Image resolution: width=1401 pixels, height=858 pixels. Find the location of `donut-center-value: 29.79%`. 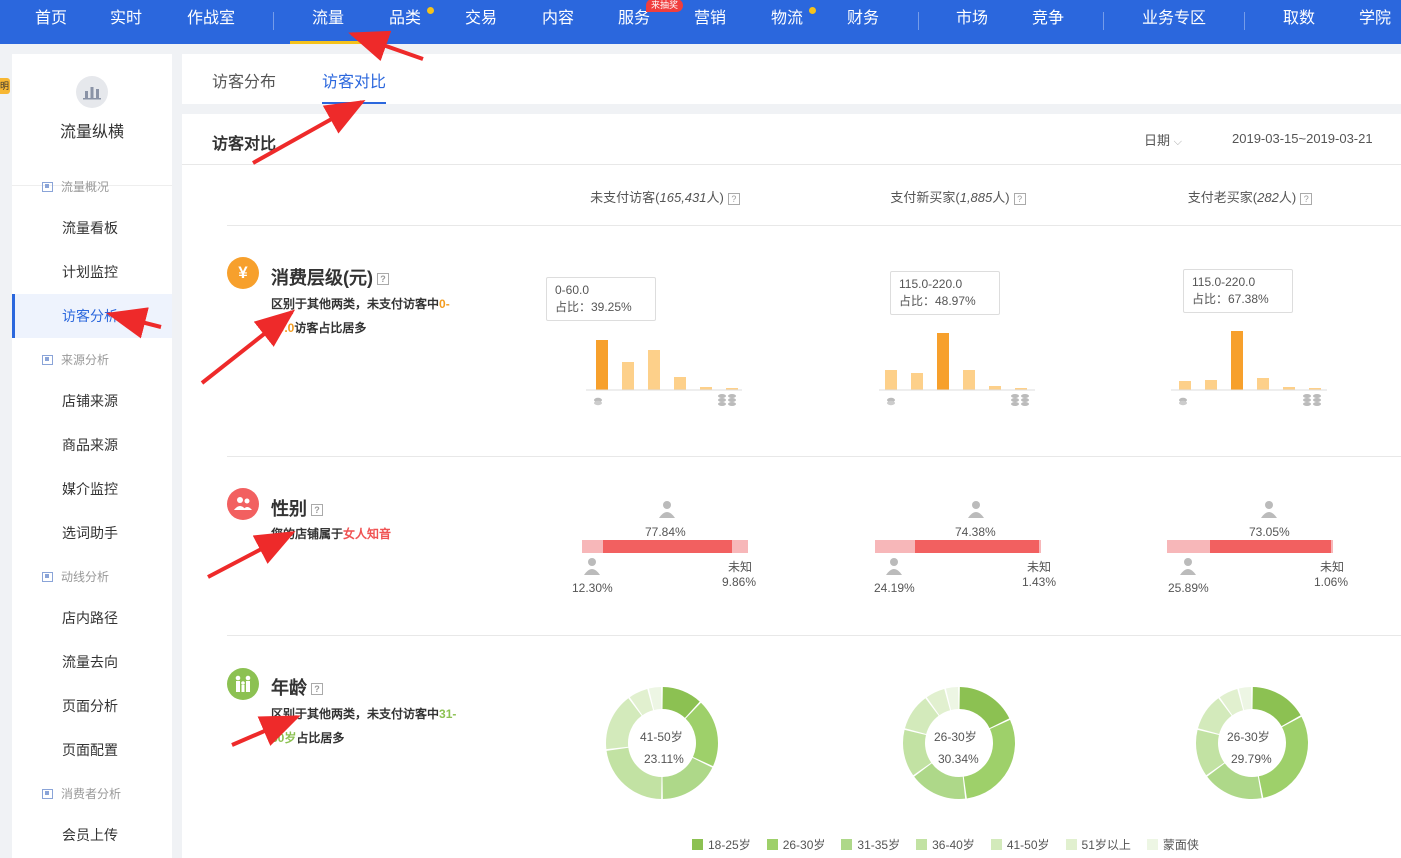

donut-center-value: 29.79% is located at coordinates (1251, 759).